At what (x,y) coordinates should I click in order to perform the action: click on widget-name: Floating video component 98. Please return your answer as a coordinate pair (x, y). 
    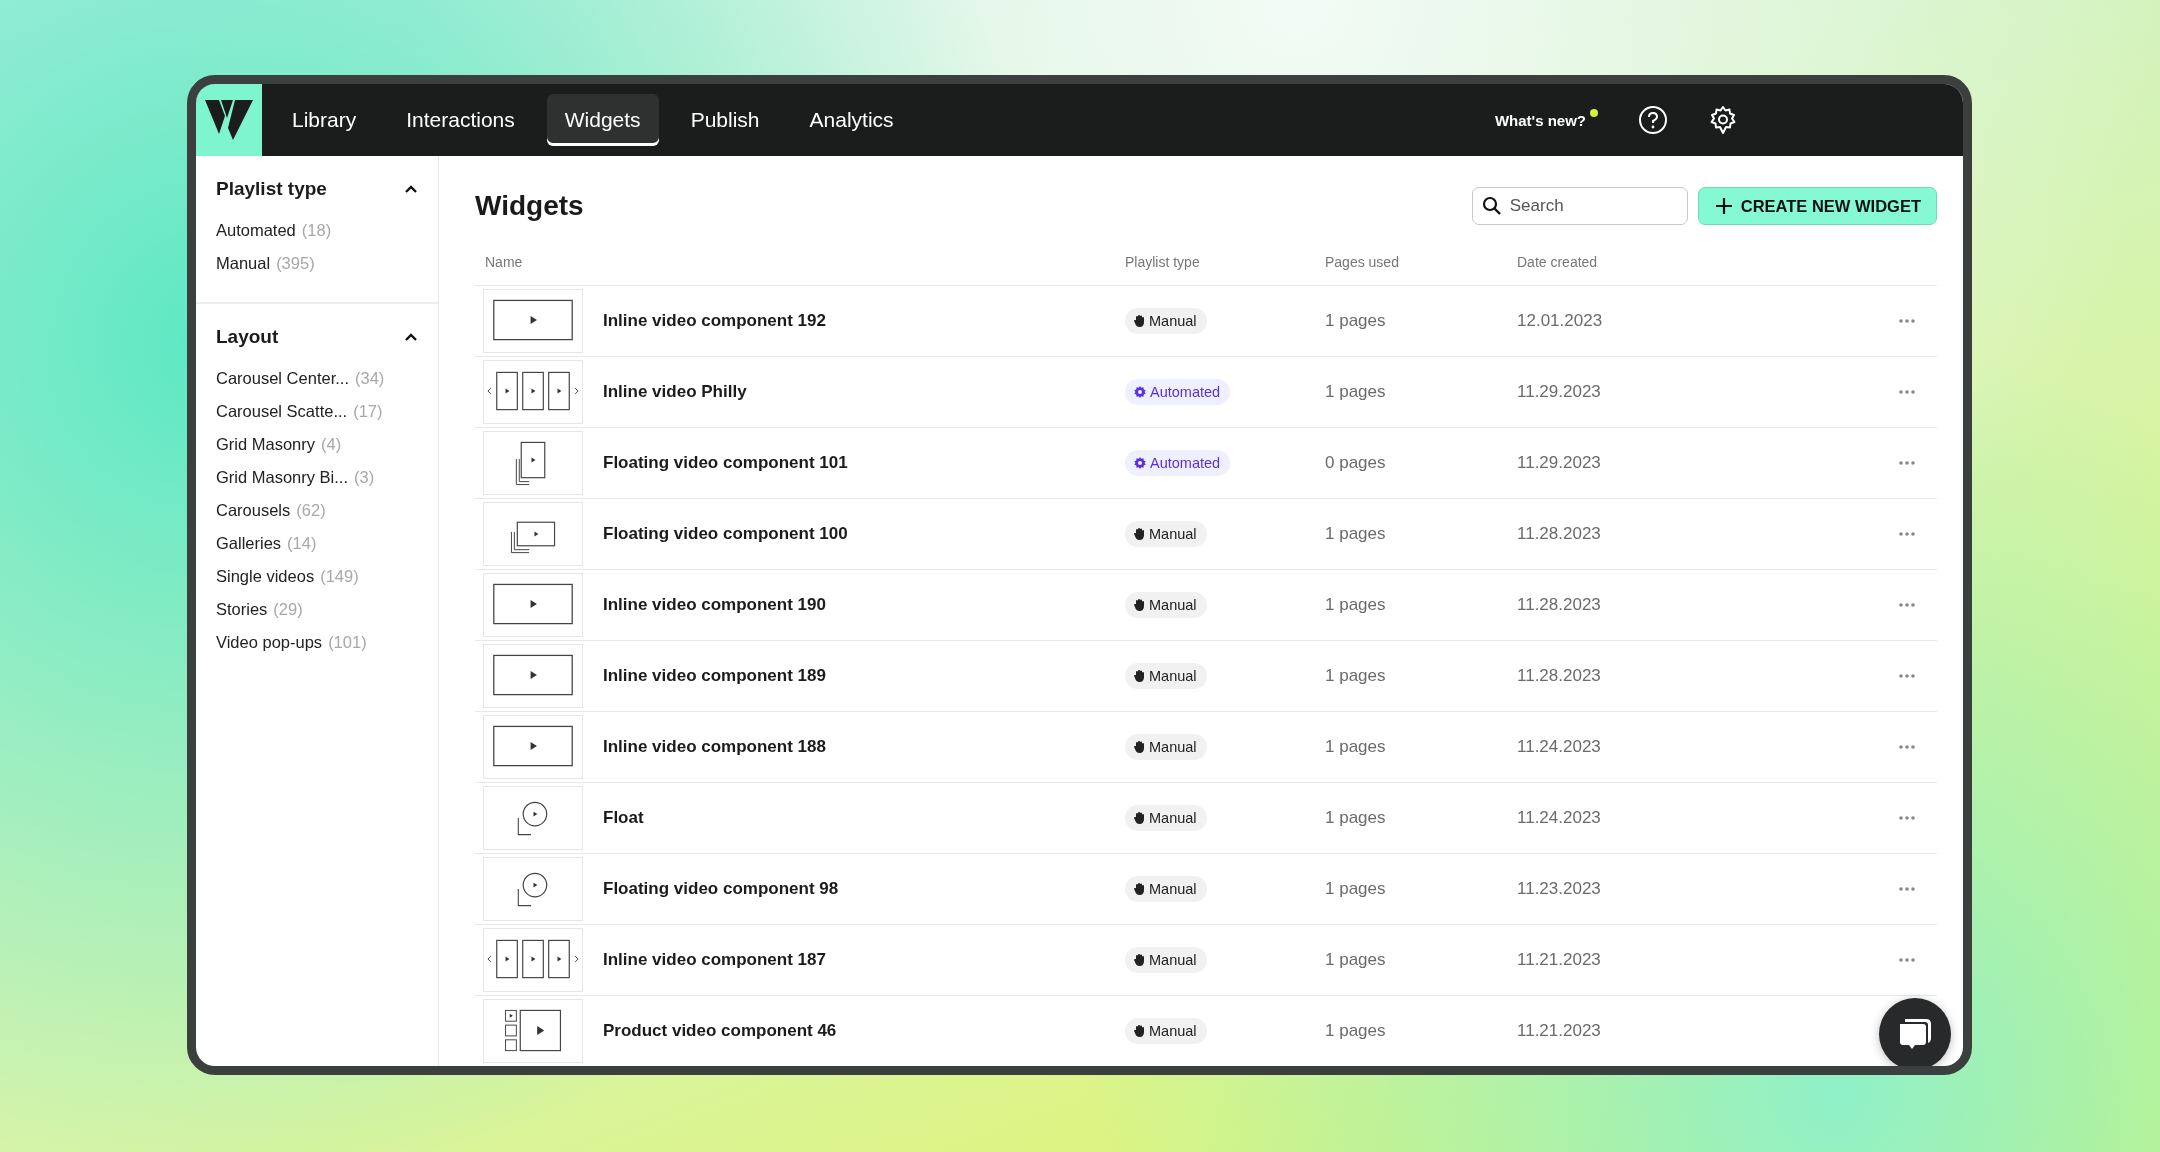
    Looking at the image, I should click on (721, 889).